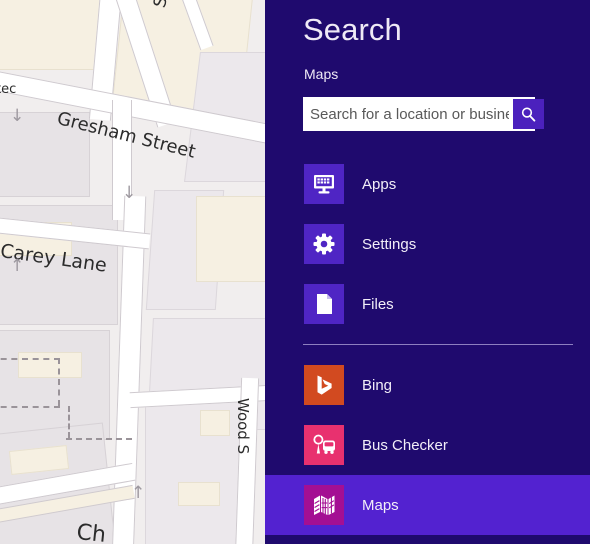 The image size is (590, 544). What do you see at coordinates (427, 505) in the screenshot?
I see `scope-row-maps: Maps` at bounding box center [427, 505].